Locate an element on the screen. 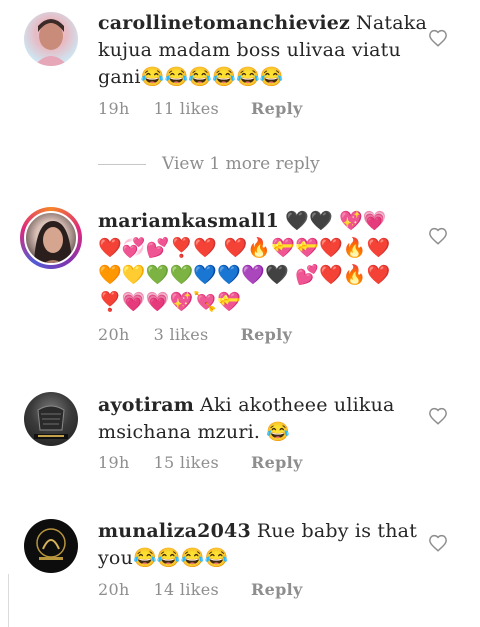 This screenshot has width=480, height=627. comment-likes: 11 likes is located at coordinates (186, 108).